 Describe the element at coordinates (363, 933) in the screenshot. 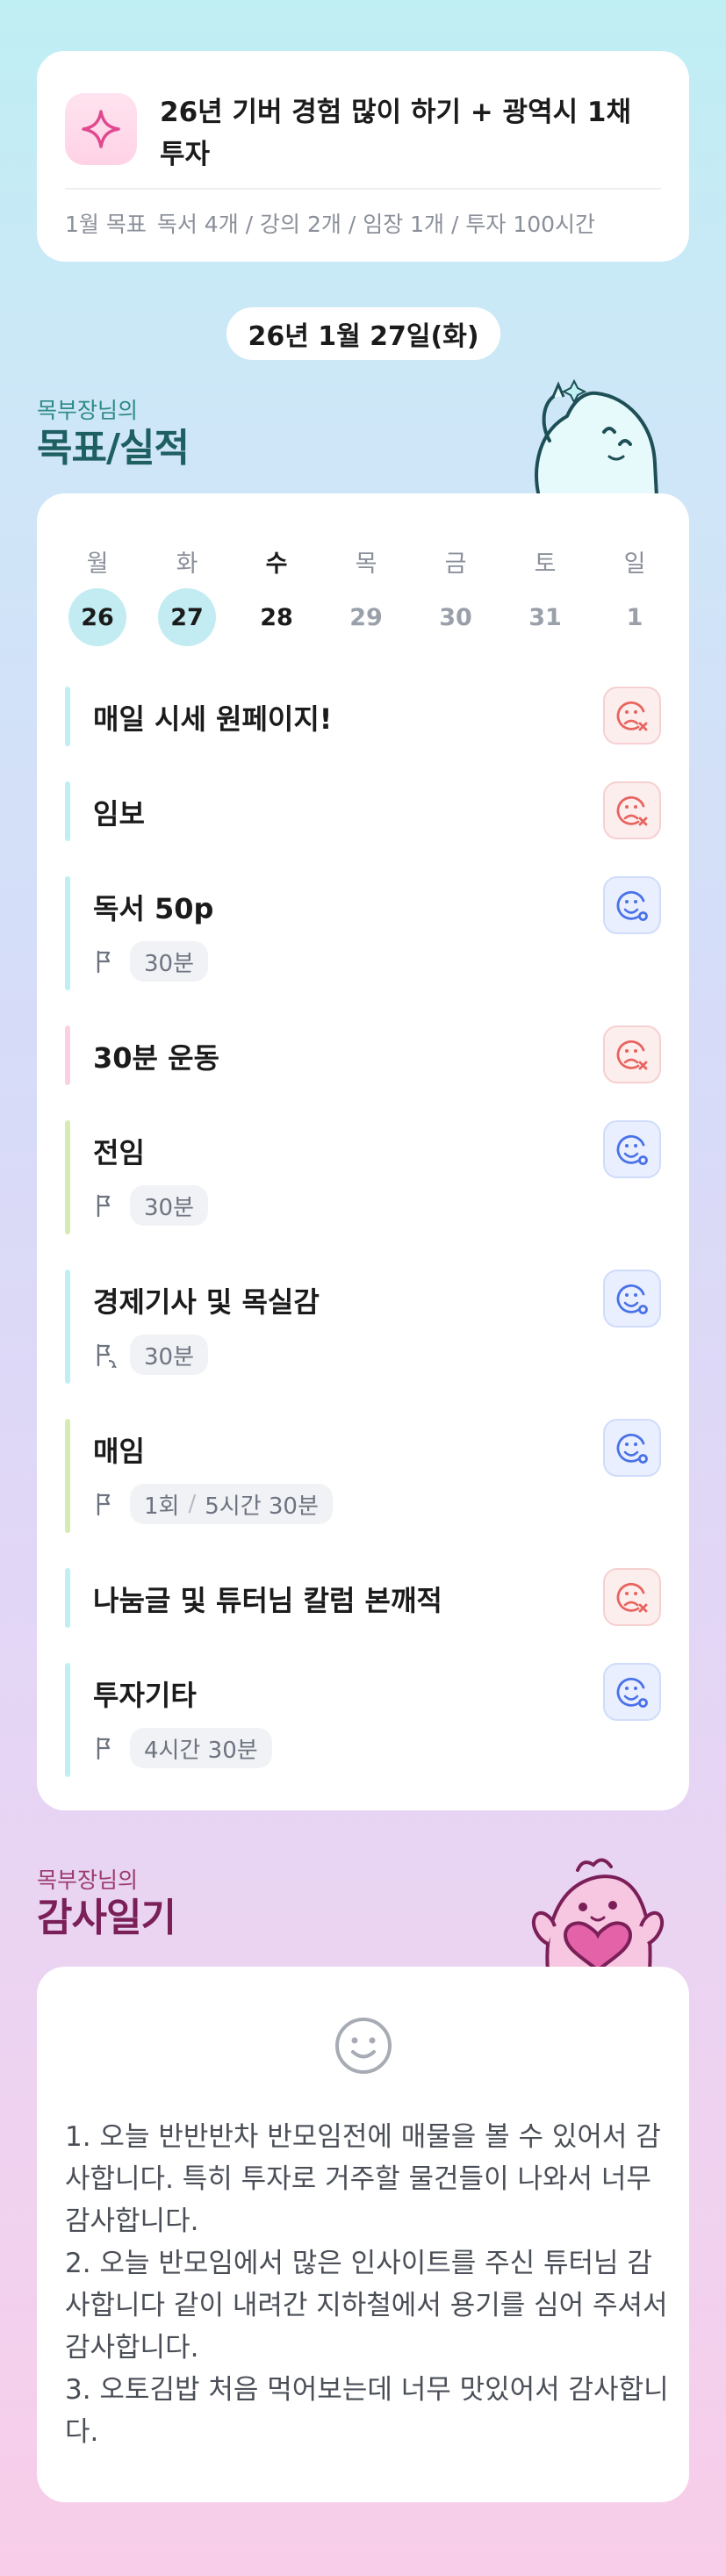

I see `task-item: 독서 50p 30분` at that location.